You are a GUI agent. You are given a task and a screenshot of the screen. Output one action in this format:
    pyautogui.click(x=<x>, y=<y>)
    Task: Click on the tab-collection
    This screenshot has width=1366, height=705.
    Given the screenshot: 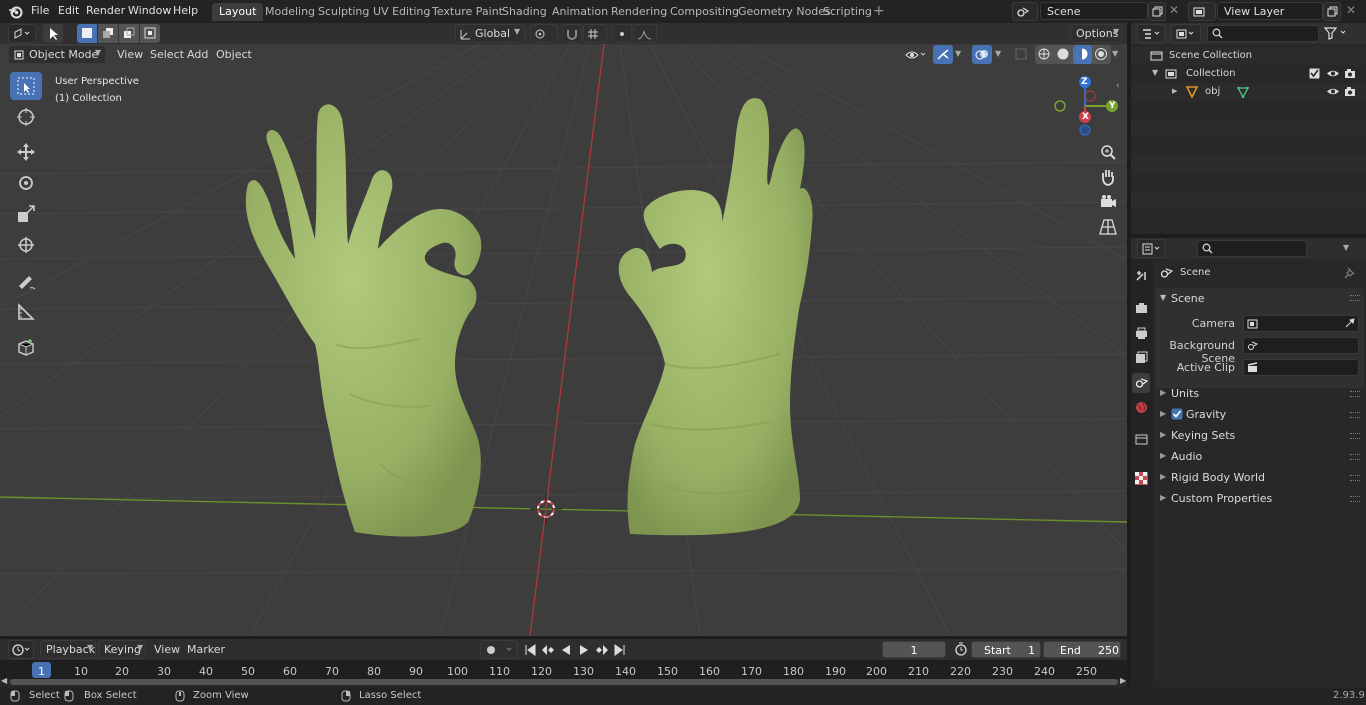 What is the action you would take?
    pyautogui.click(x=1141, y=440)
    